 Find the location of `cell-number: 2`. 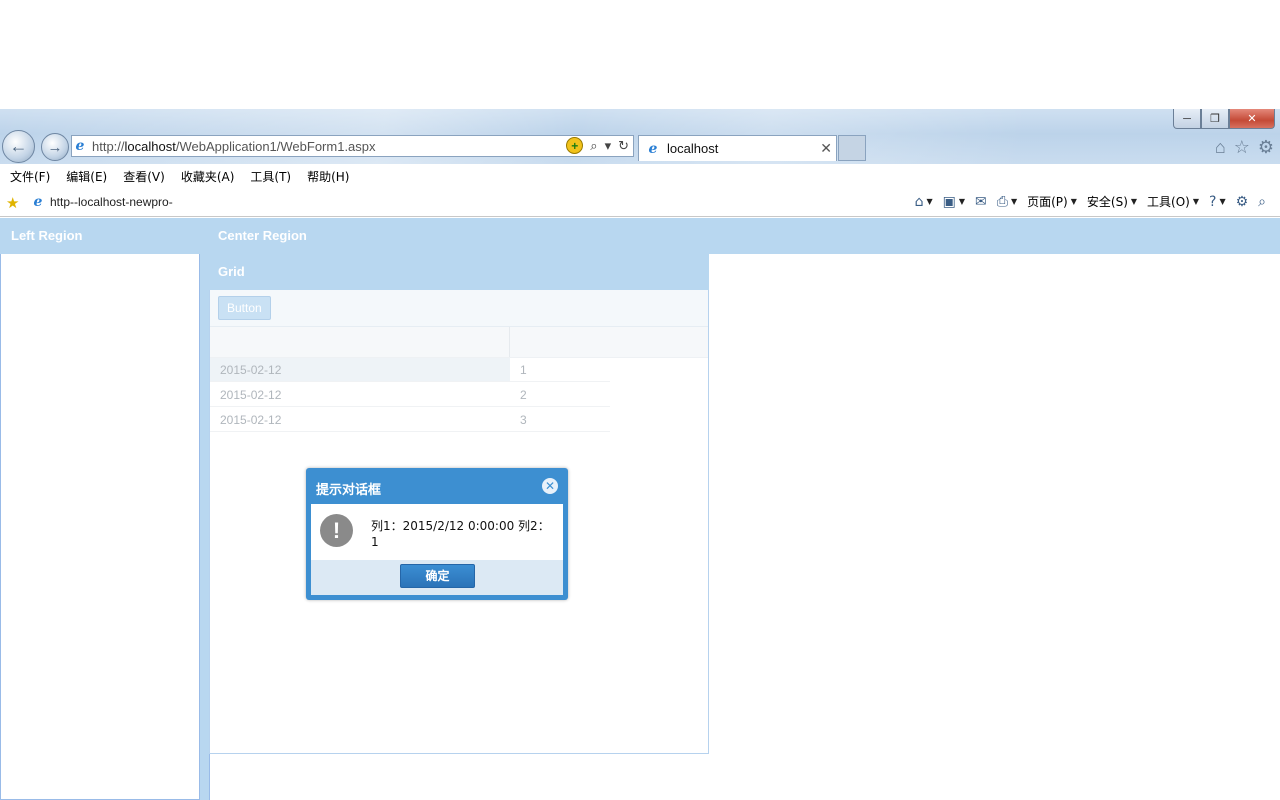

cell-number: 2 is located at coordinates (560, 395).